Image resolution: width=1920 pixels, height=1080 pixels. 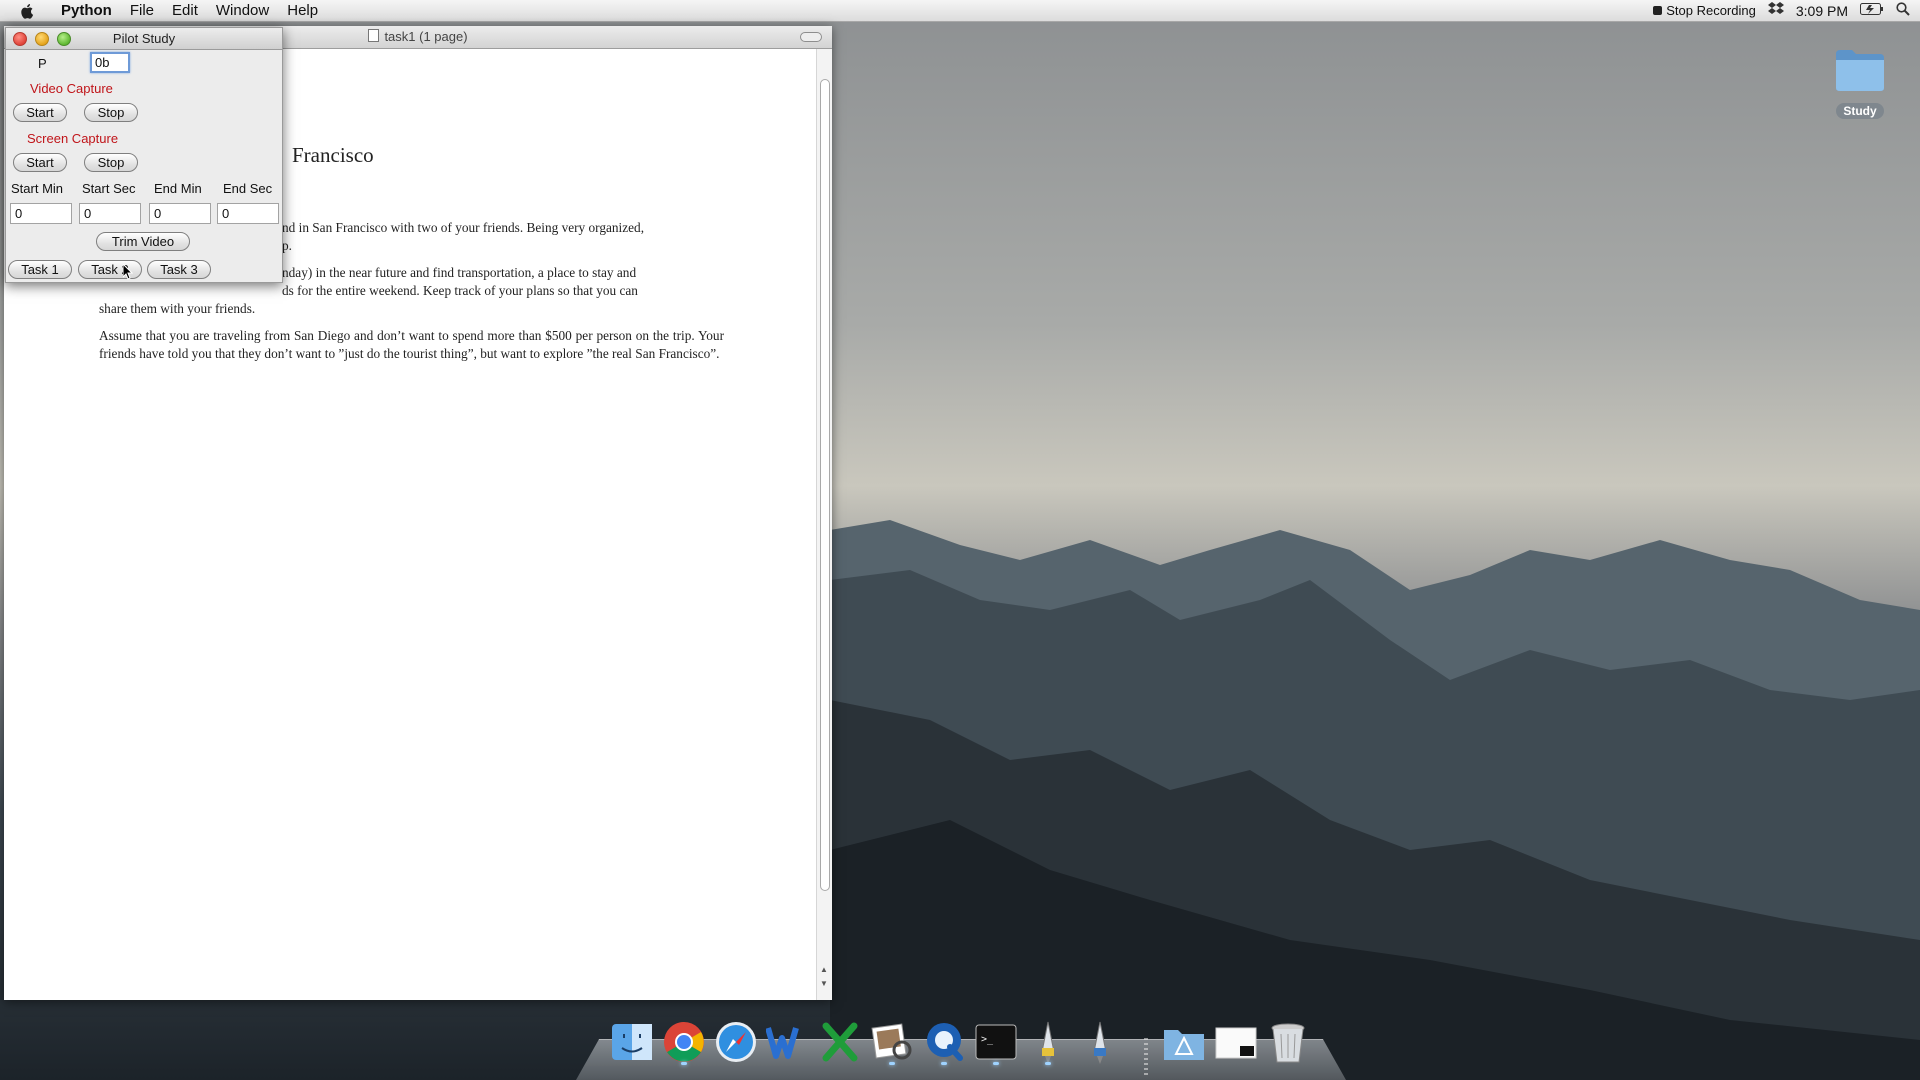 I want to click on record-stop-icon, so click(x=1658, y=10).